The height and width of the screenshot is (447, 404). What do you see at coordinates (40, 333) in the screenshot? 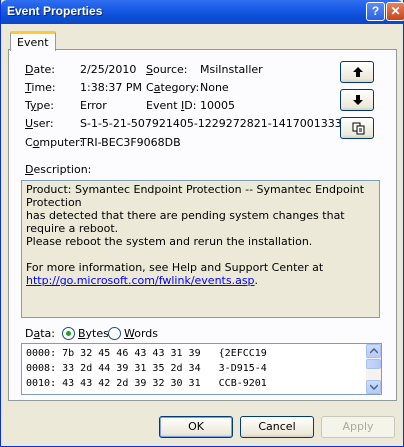
I see `data-label: Data:` at bounding box center [40, 333].